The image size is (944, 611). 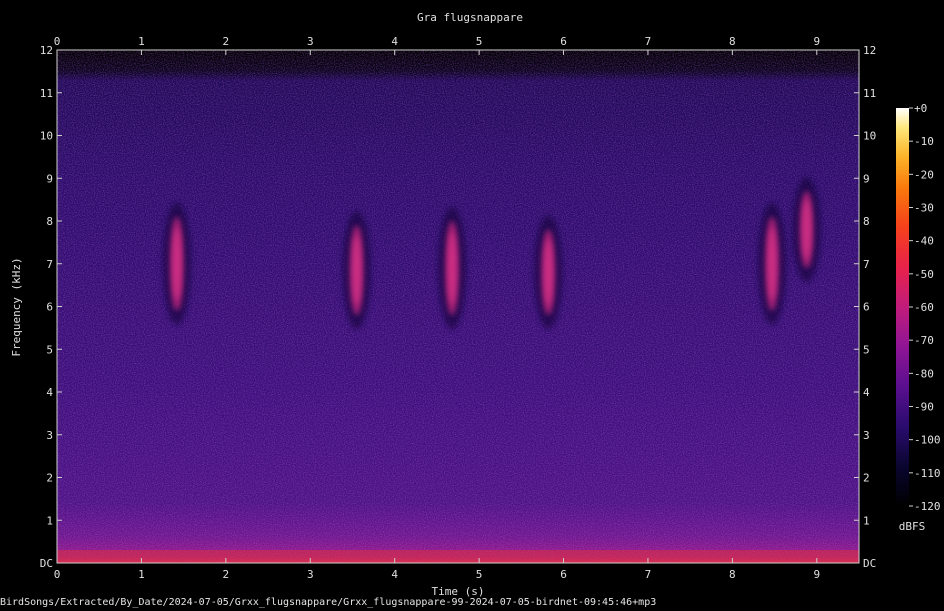 I want to click on y-tick-label-right: 5, so click(x=866, y=349).